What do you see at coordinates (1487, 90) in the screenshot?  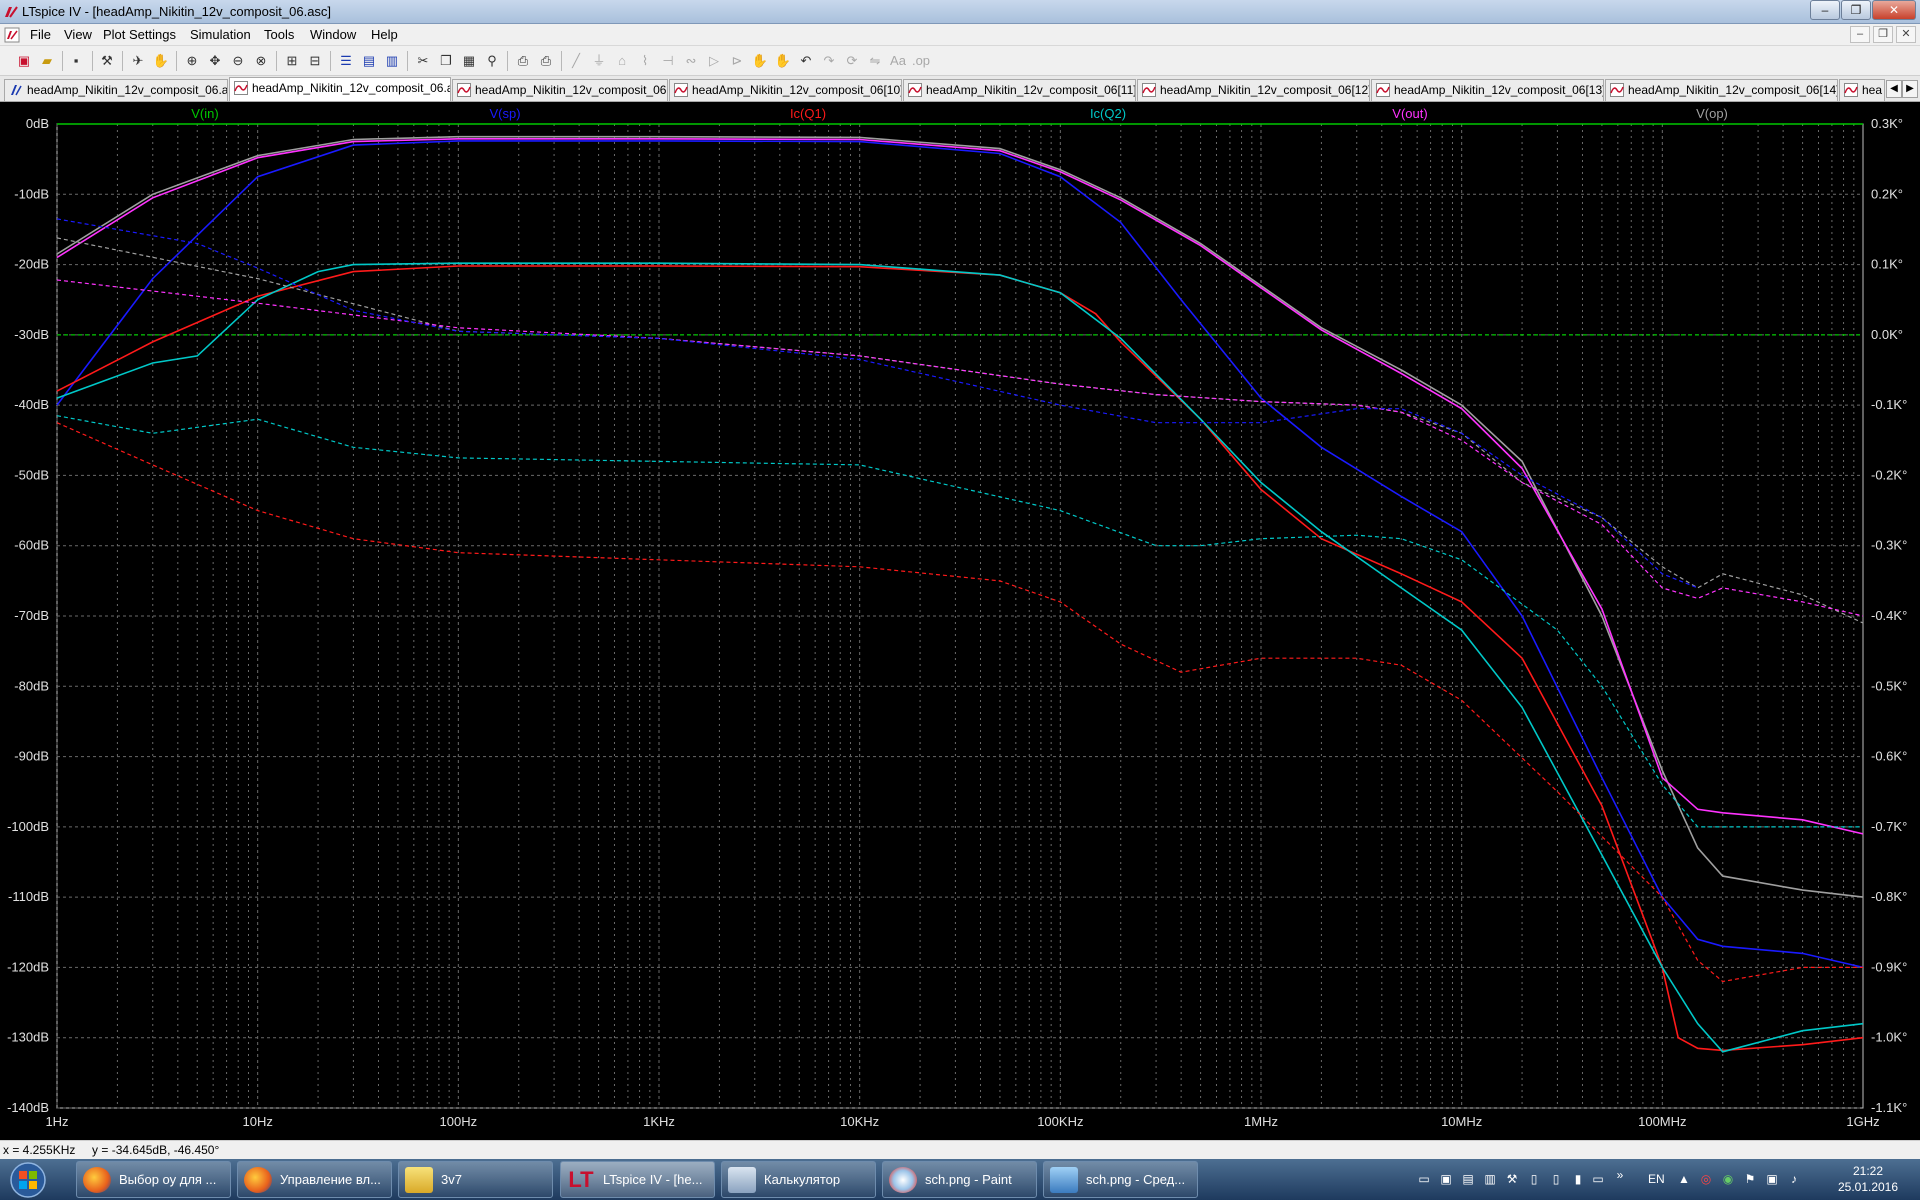 I see `tab-fft-13: headAmp_Nikitin_12v_composit_06[13].fft` at bounding box center [1487, 90].